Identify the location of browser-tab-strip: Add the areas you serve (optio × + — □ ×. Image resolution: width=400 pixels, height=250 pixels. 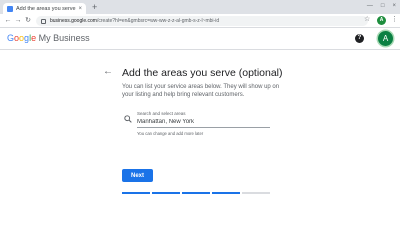
(200, 7).